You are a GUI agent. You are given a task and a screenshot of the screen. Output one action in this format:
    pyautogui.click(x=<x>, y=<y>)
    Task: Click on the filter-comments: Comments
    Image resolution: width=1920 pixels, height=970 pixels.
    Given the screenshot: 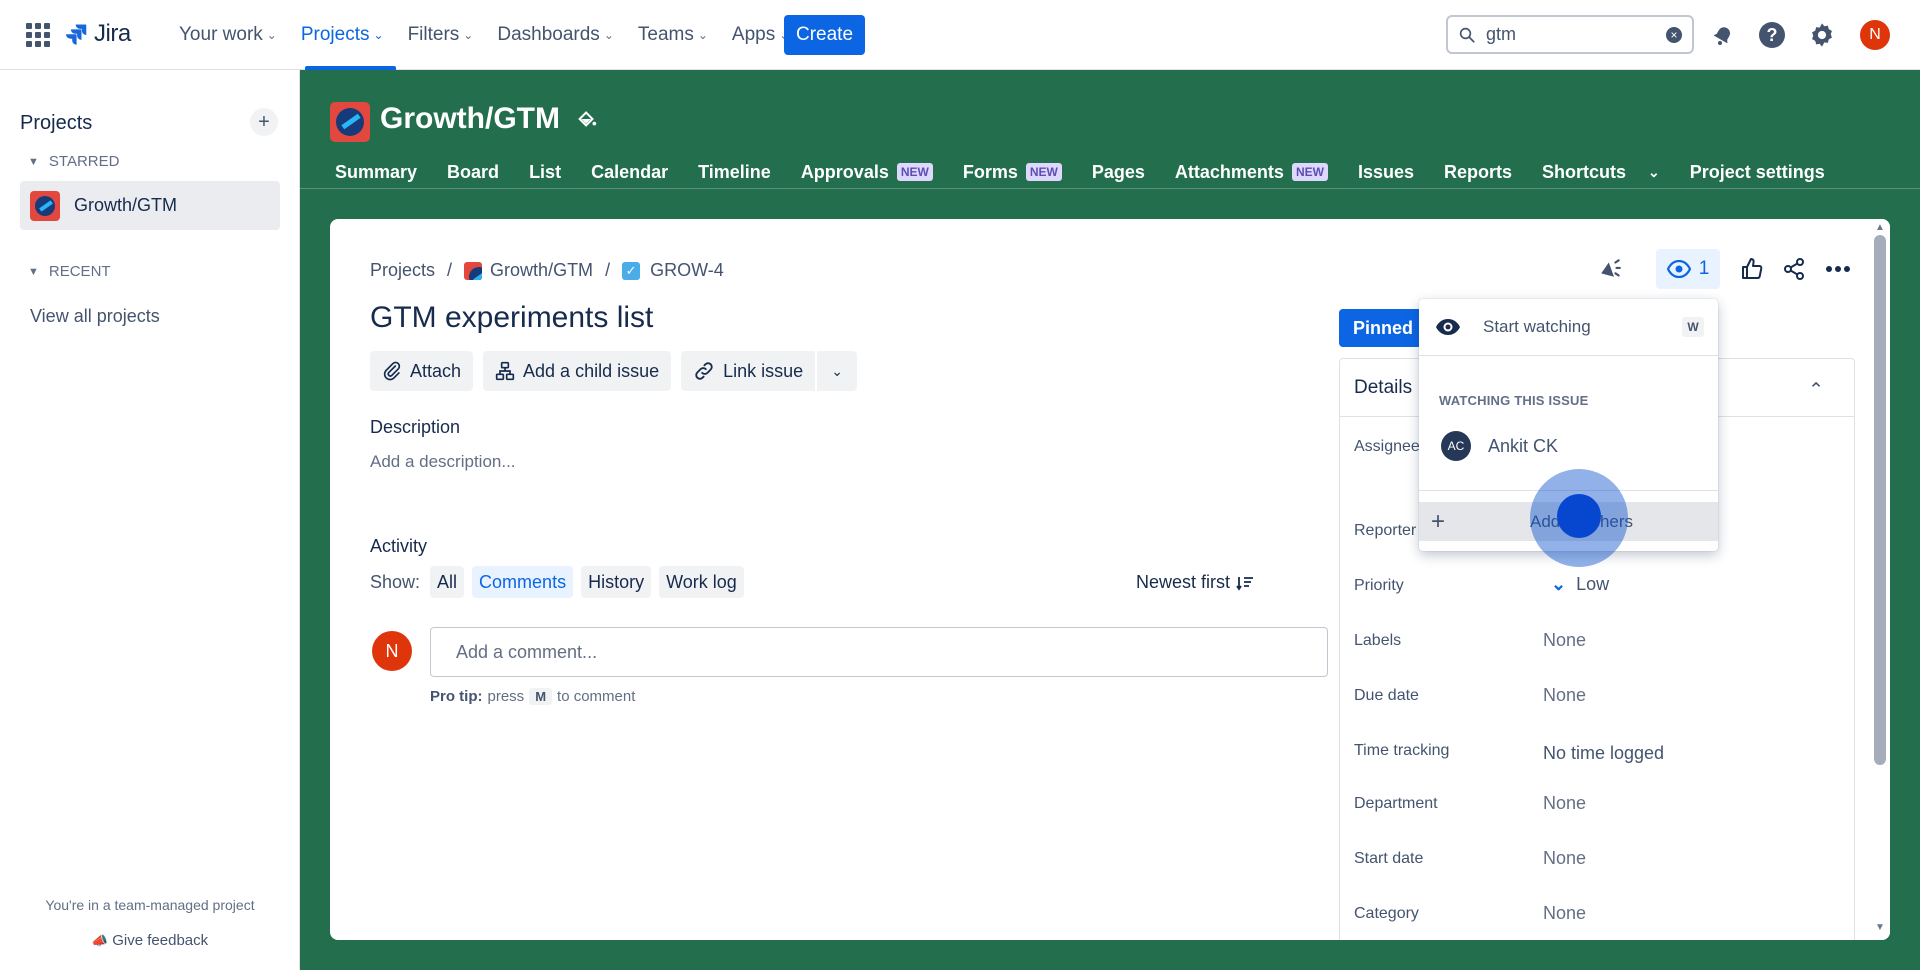 What is the action you would take?
    pyautogui.click(x=523, y=582)
    